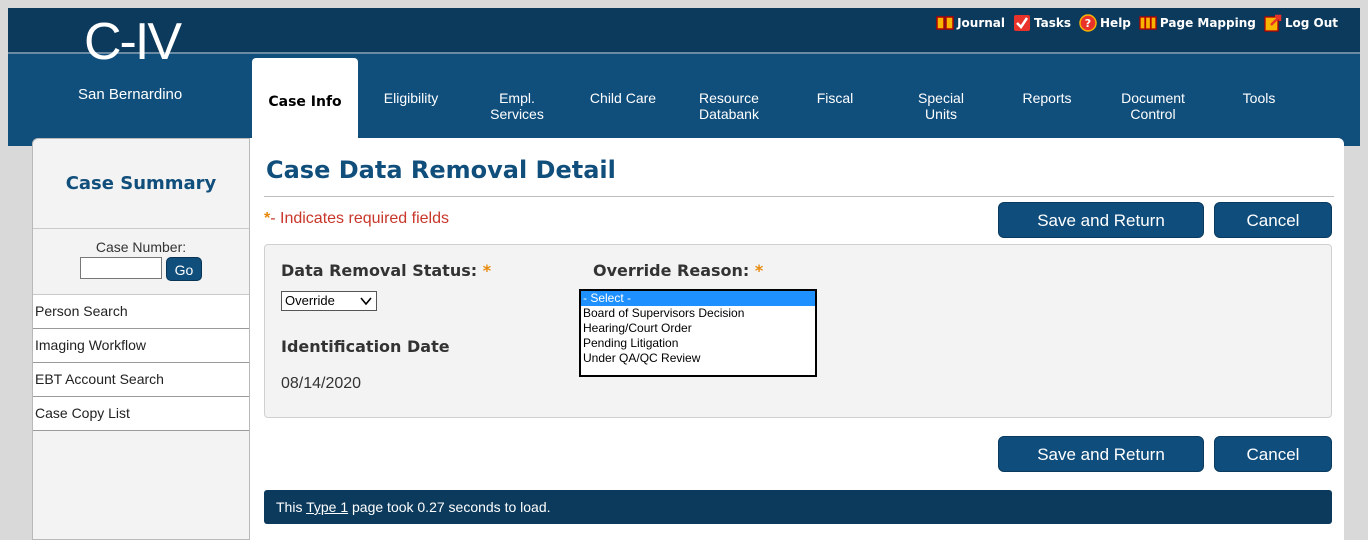 The height and width of the screenshot is (540, 1368). What do you see at coordinates (1207, 23) in the screenshot?
I see `page-mapping-label: Page Mapping` at bounding box center [1207, 23].